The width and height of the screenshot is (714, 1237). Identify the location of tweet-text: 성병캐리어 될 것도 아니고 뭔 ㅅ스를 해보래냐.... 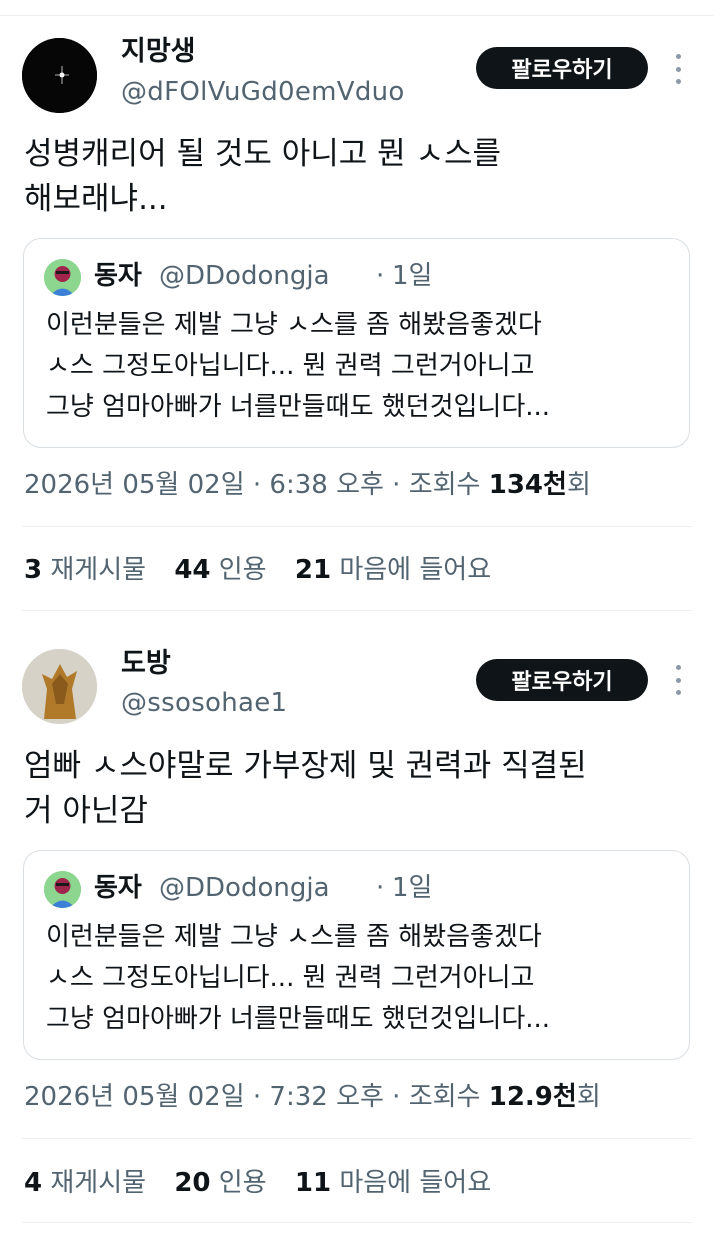
(263, 176).